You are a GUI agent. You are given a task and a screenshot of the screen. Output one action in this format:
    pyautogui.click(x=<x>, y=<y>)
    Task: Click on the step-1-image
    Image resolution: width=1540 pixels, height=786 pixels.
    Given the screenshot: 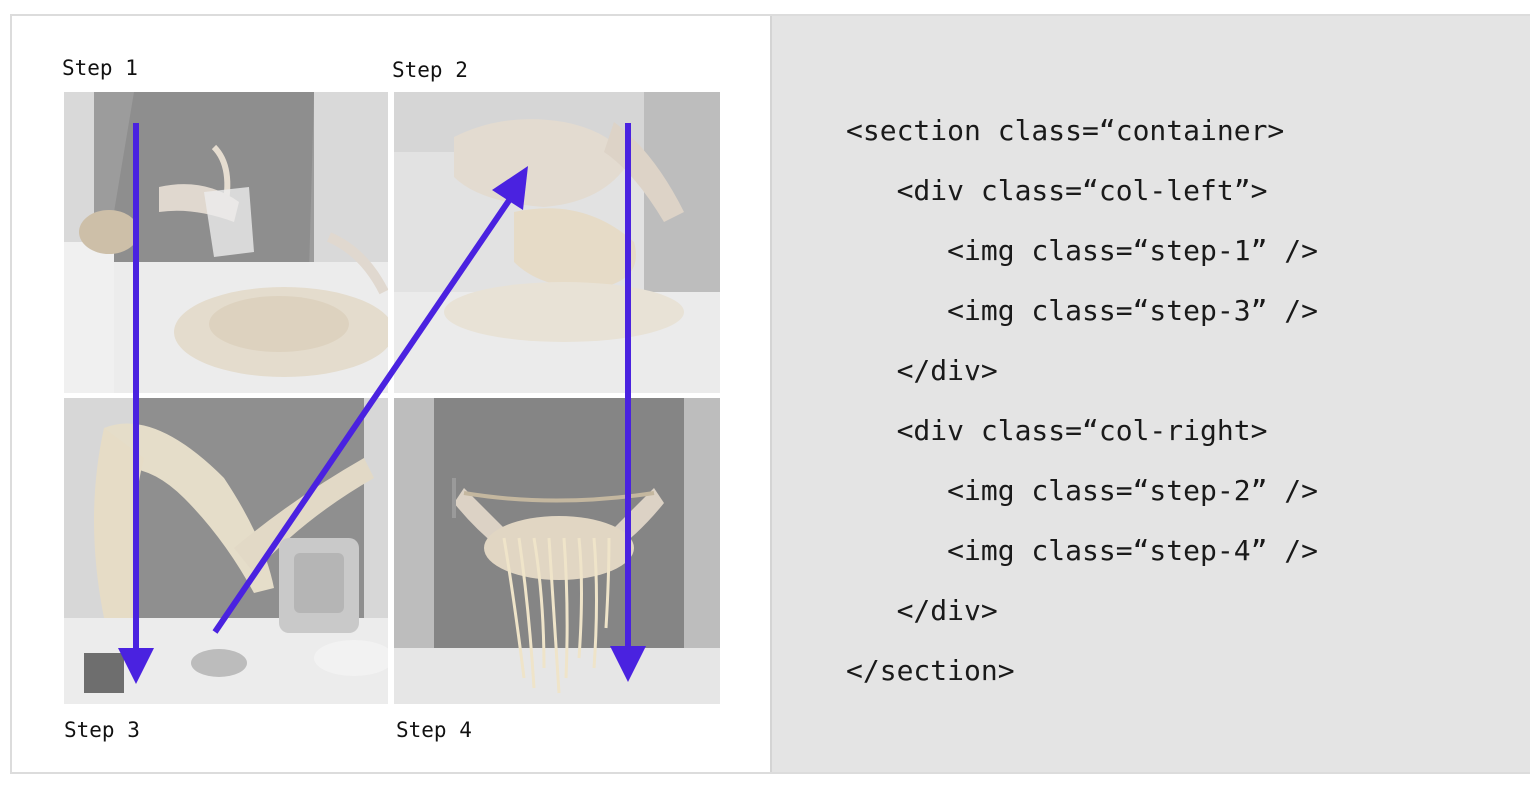 What is the action you would take?
    pyautogui.click(x=226, y=242)
    